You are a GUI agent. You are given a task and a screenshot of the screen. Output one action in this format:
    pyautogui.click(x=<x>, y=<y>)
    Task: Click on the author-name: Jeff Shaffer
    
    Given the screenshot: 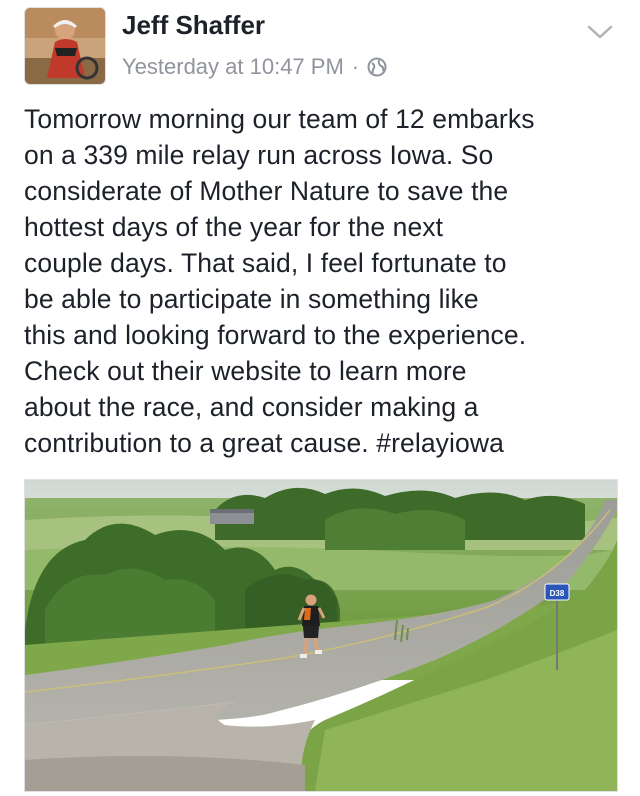 What is the action you would take?
    pyautogui.click(x=193, y=25)
    